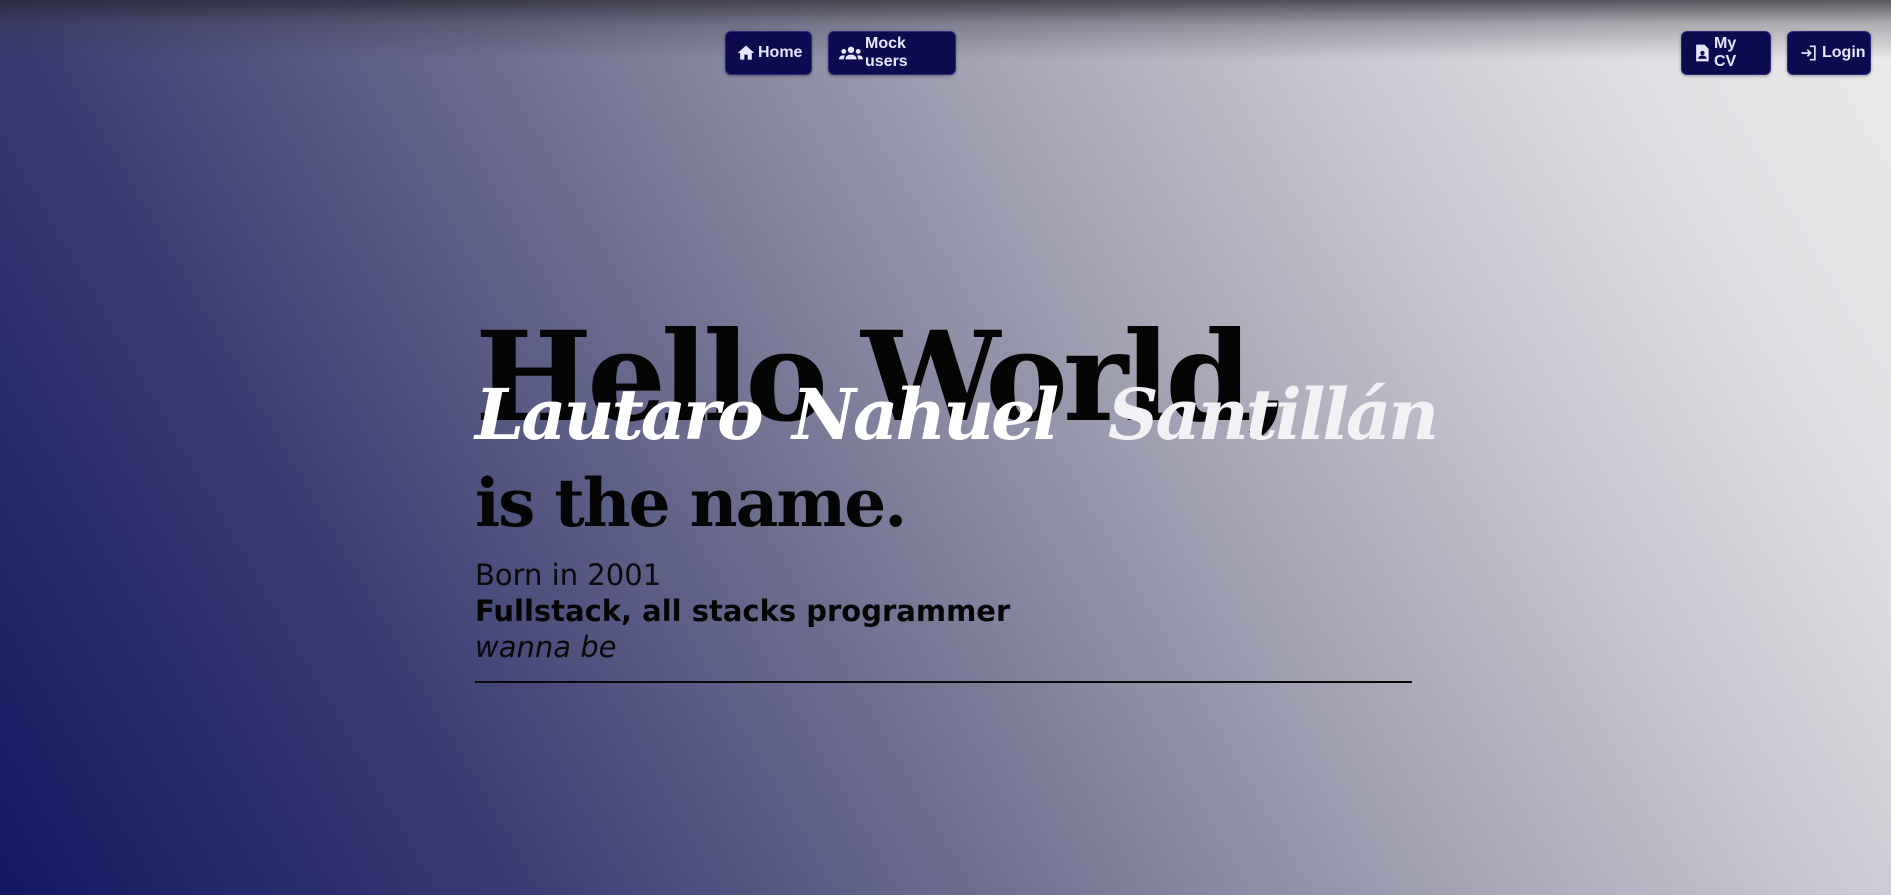  What do you see at coordinates (925, 414) in the screenshot?
I see `middle-name: Nahuel` at bounding box center [925, 414].